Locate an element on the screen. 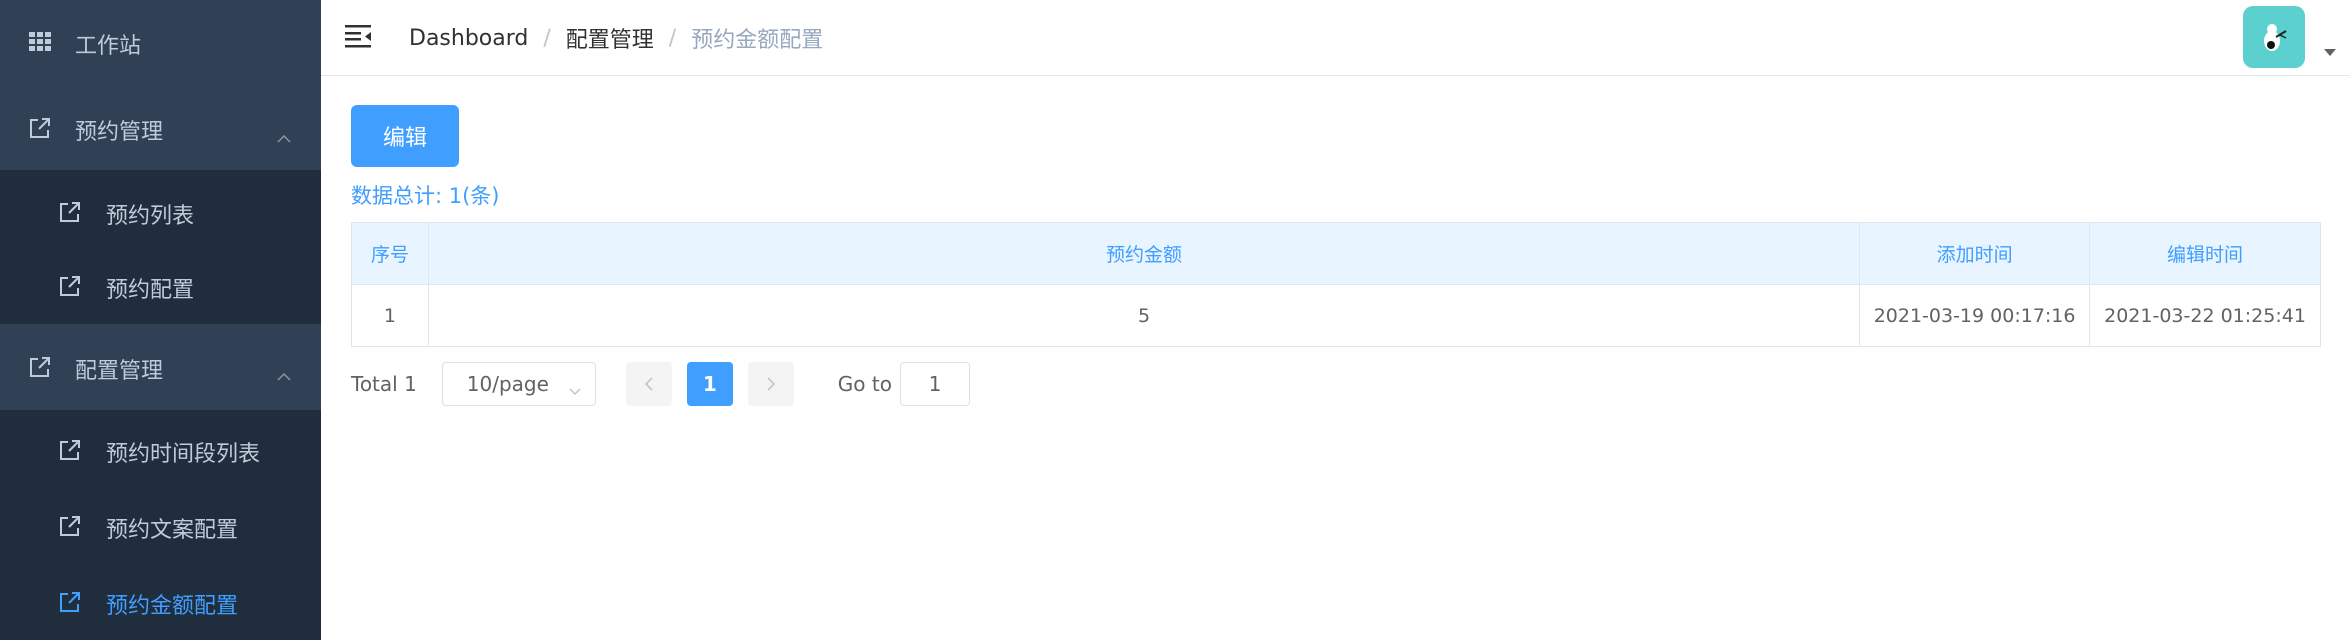  sidebar-item-amount-config: 预约金额配置 is located at coordinates (160, 602).